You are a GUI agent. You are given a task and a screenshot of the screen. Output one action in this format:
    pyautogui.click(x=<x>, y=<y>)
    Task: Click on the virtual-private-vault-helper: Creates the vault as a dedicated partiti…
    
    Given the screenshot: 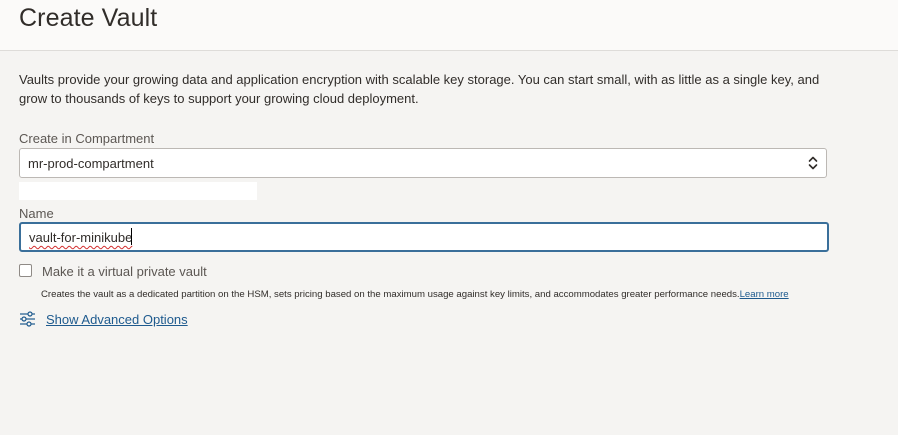 What is the action you would take?
    pyautogui.click(x=415, y=294)
    